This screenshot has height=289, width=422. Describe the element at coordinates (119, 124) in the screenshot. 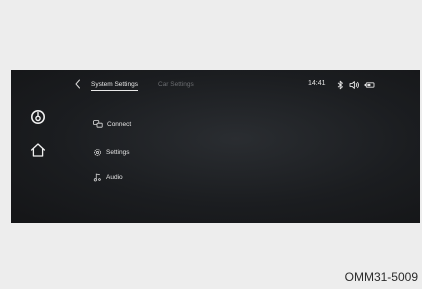

I see `menu-item-connect-label: Connect` at that location.